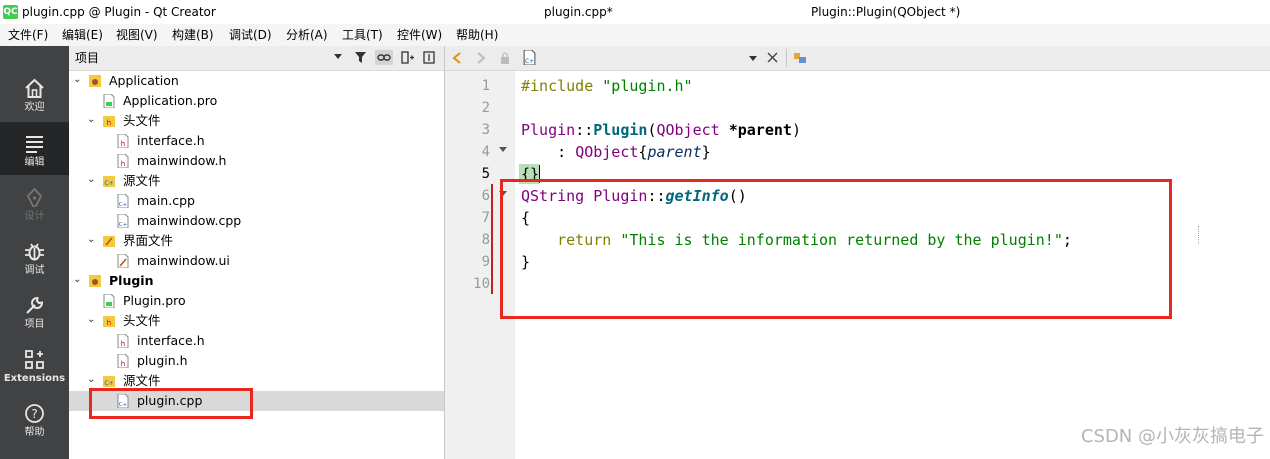  What do you see at coordinates (166, 200) in the screenshot?
I see `tree-item-label: main.cpp` at bounding box center [166, 200].